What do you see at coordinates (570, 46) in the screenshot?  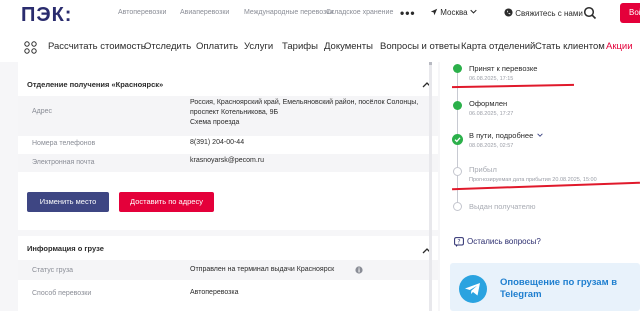 I see `nav-become-client: Стать клиентом` at bounding box center [570, 46].